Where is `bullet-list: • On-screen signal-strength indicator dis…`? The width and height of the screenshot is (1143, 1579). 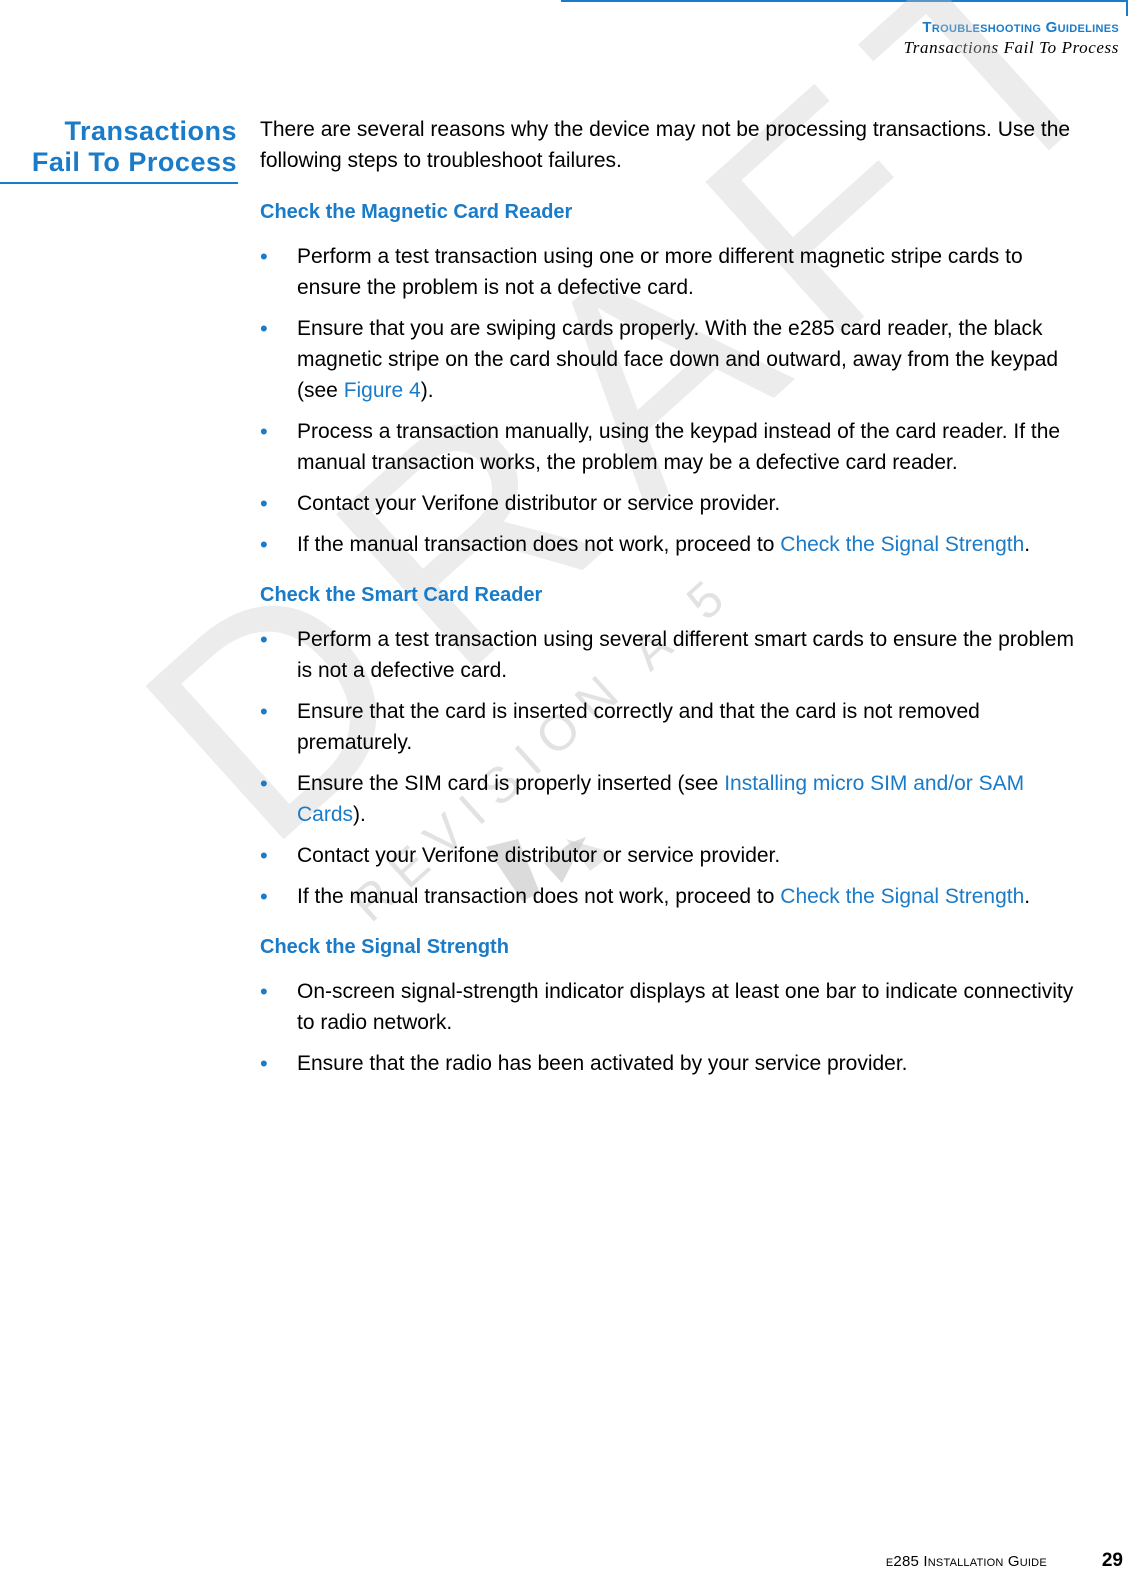
bullet-list: • On-screen signal-strength indicator dis… is located at coordinates (675, 1027).